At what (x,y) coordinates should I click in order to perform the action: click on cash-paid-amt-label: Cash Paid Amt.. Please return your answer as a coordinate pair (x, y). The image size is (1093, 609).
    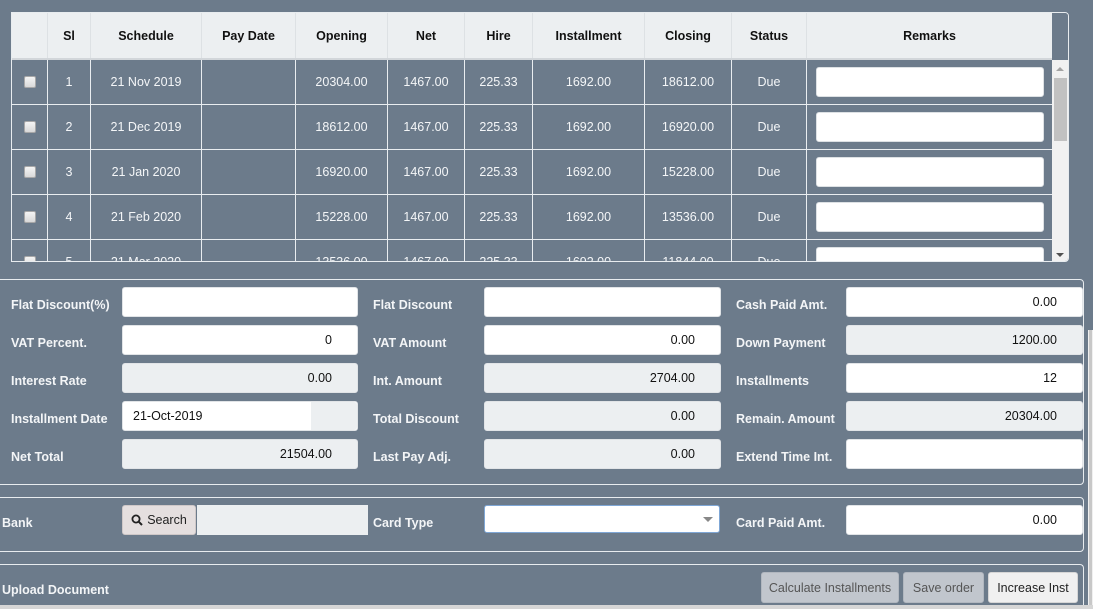
    Looking at the image, I should click on (782, 305).